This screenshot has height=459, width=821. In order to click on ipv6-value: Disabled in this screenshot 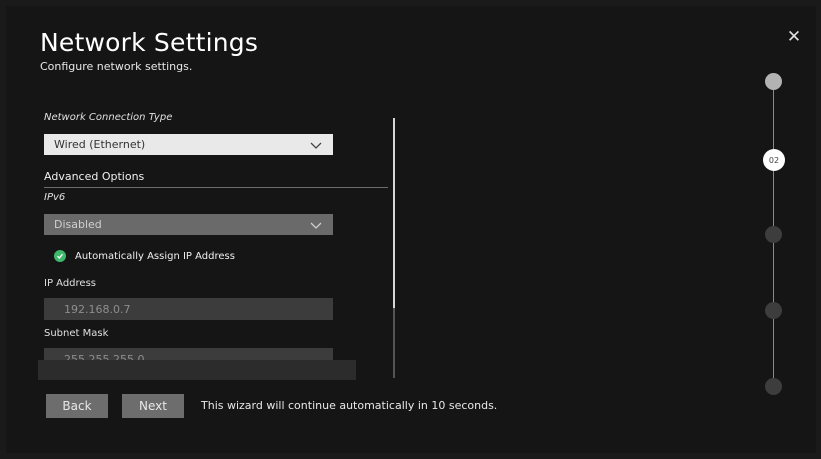, I will do `click(78, 224)`.